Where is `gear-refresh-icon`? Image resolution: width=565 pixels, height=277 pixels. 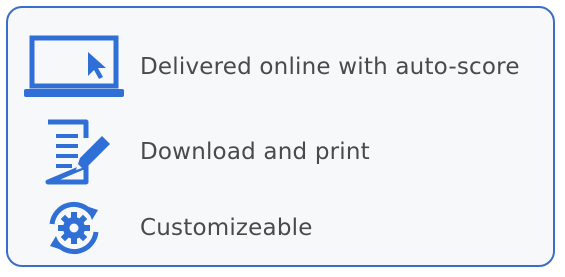 gear-refresh-icon is located at coordinates (74, 228).